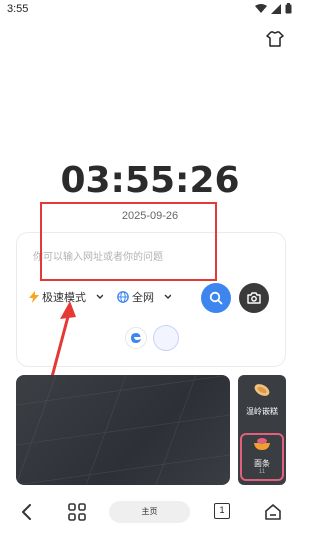 Image resolution: width=320 pixels, height=533 pixels. What do you see at coordinates (275, 39) in the screenshot?
I see `theme-shirt-icon` at bounding box center [275, 39].